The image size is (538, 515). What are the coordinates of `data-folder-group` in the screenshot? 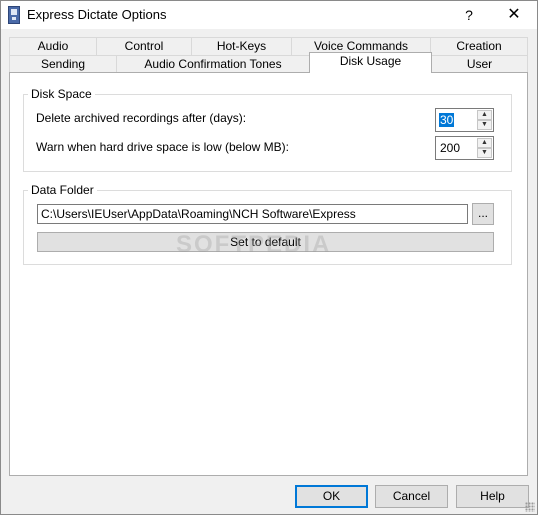 It's located at (267, 227).